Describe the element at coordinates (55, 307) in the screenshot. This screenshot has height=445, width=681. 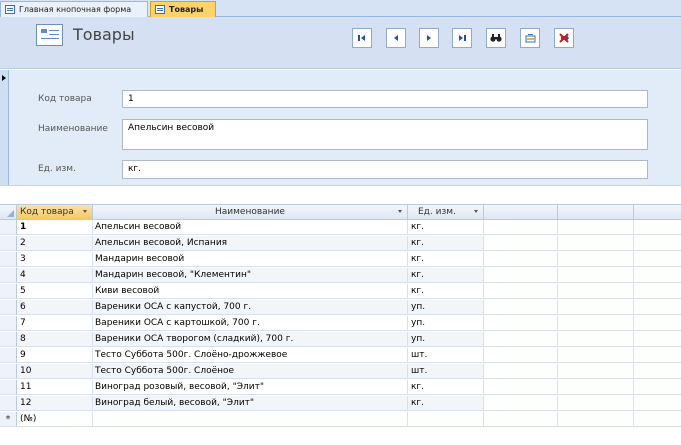
I see `cell-code: 6` at that location.